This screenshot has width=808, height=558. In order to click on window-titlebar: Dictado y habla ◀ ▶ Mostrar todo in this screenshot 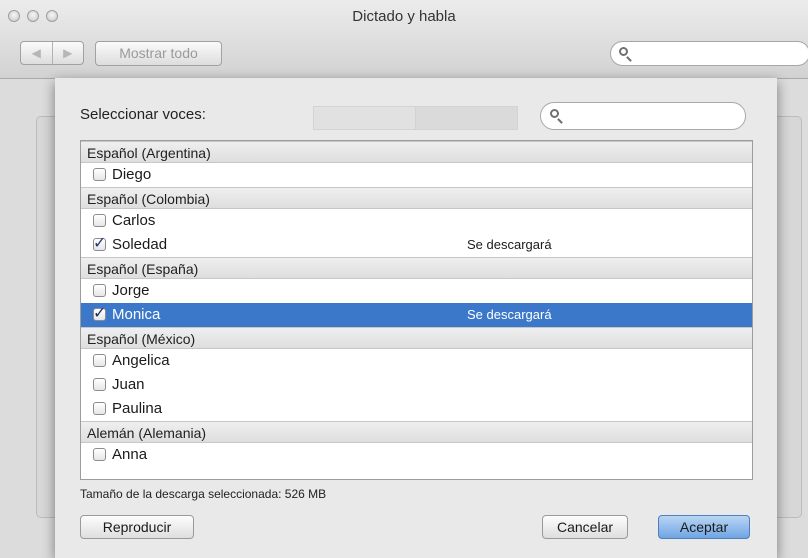, I will do `click(404, 39)`.